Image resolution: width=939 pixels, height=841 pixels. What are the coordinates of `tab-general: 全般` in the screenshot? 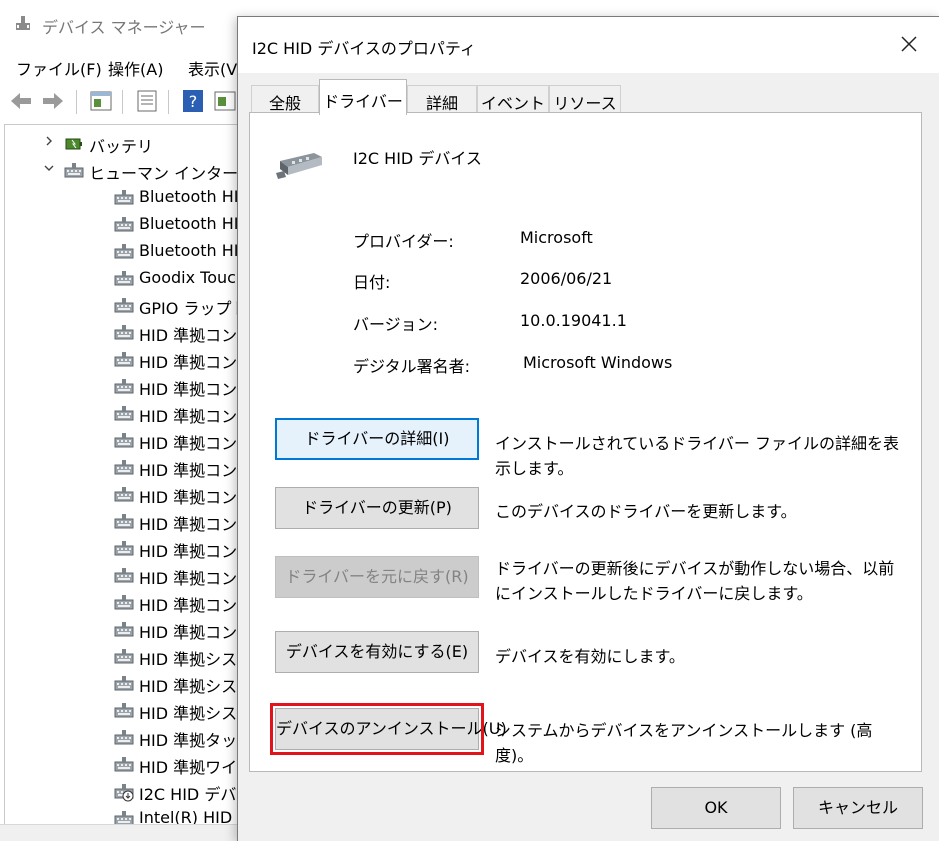 It's located at (285, 99).